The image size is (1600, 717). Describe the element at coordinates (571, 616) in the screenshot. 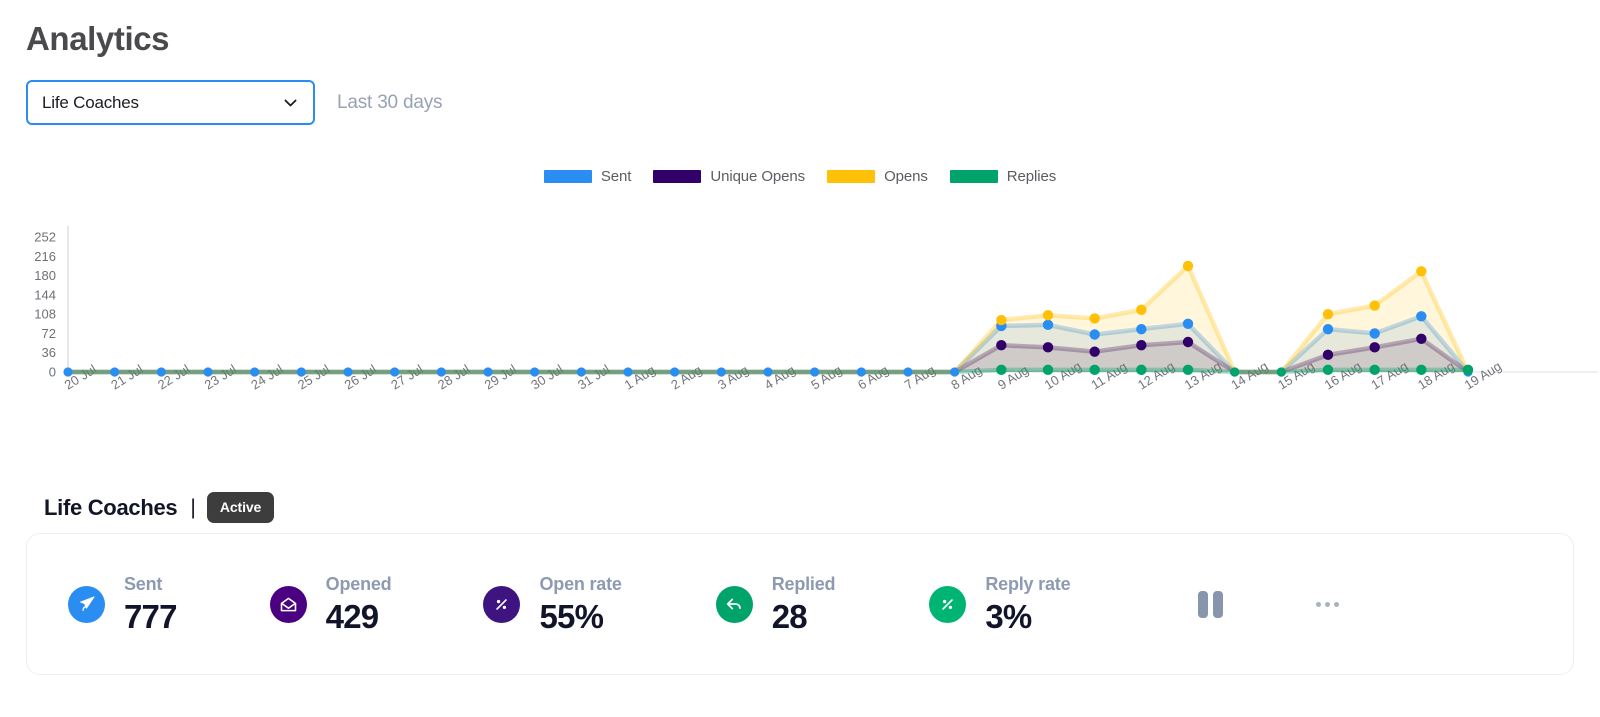

I see `stat-value: 55%` at that location.